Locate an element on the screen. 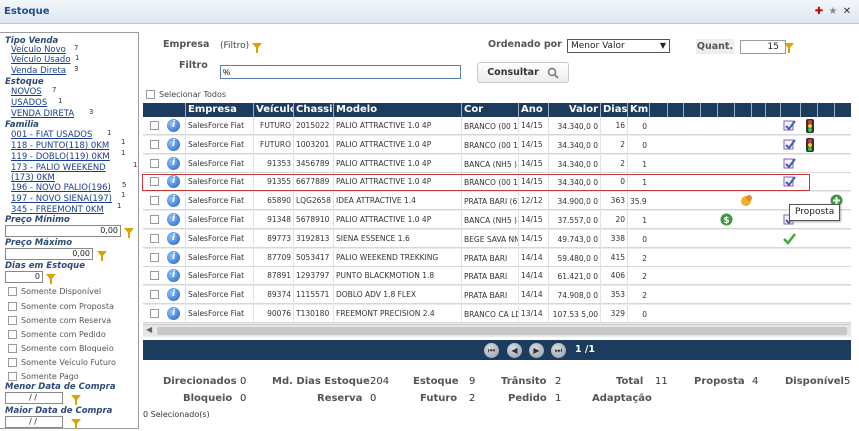 Image resolution: width=859 pixels, height=431 pixels. chk-somente-reserva: Somente com Reserva is located at coordinates (59, 320).